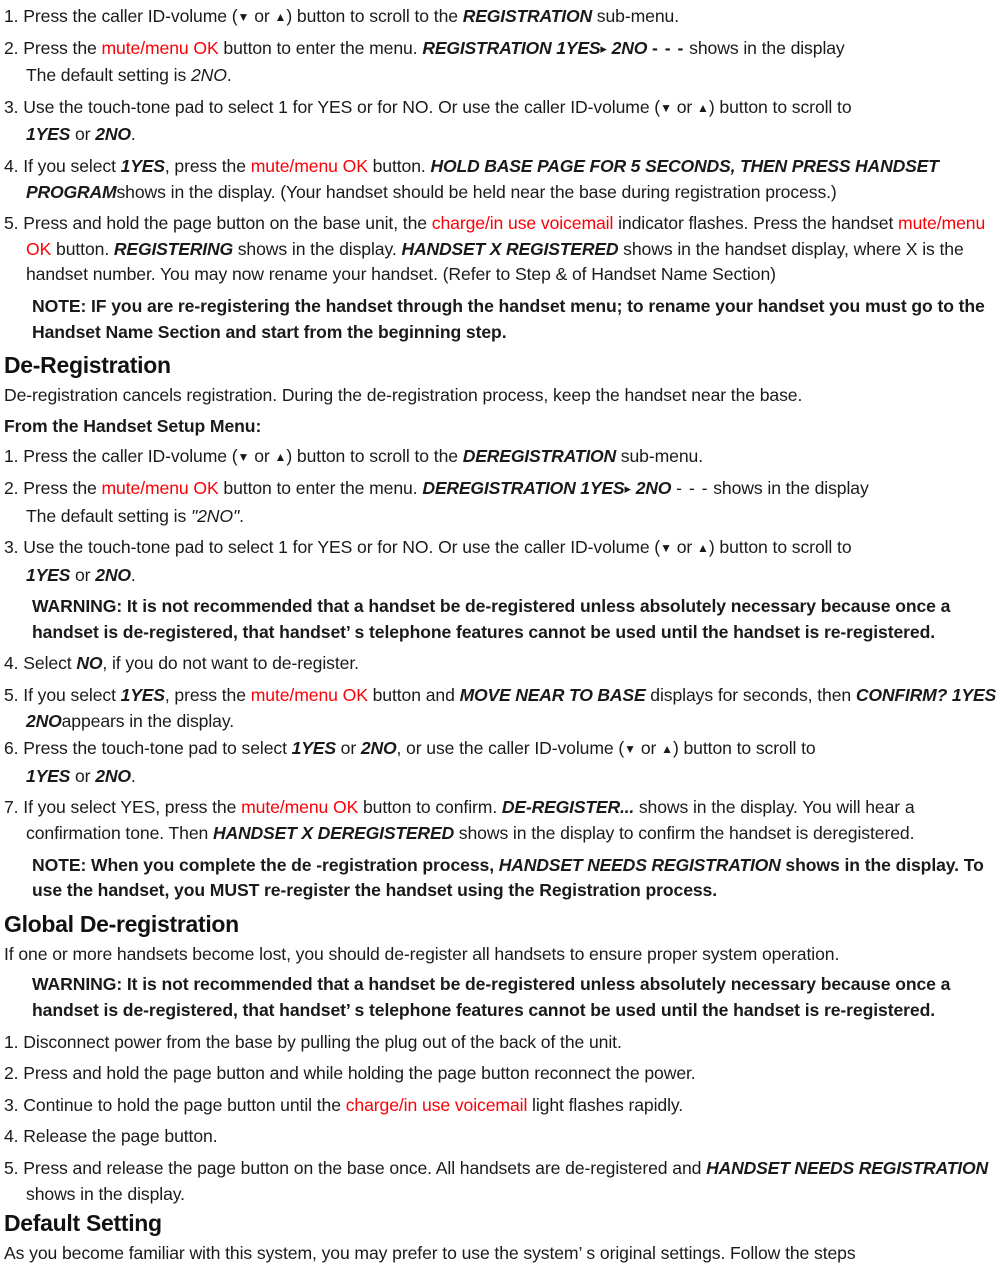  Describe the element at coordinates (374, 16) in the screenshot. I see `step-text-3: ) button to scroll to the` at that location.